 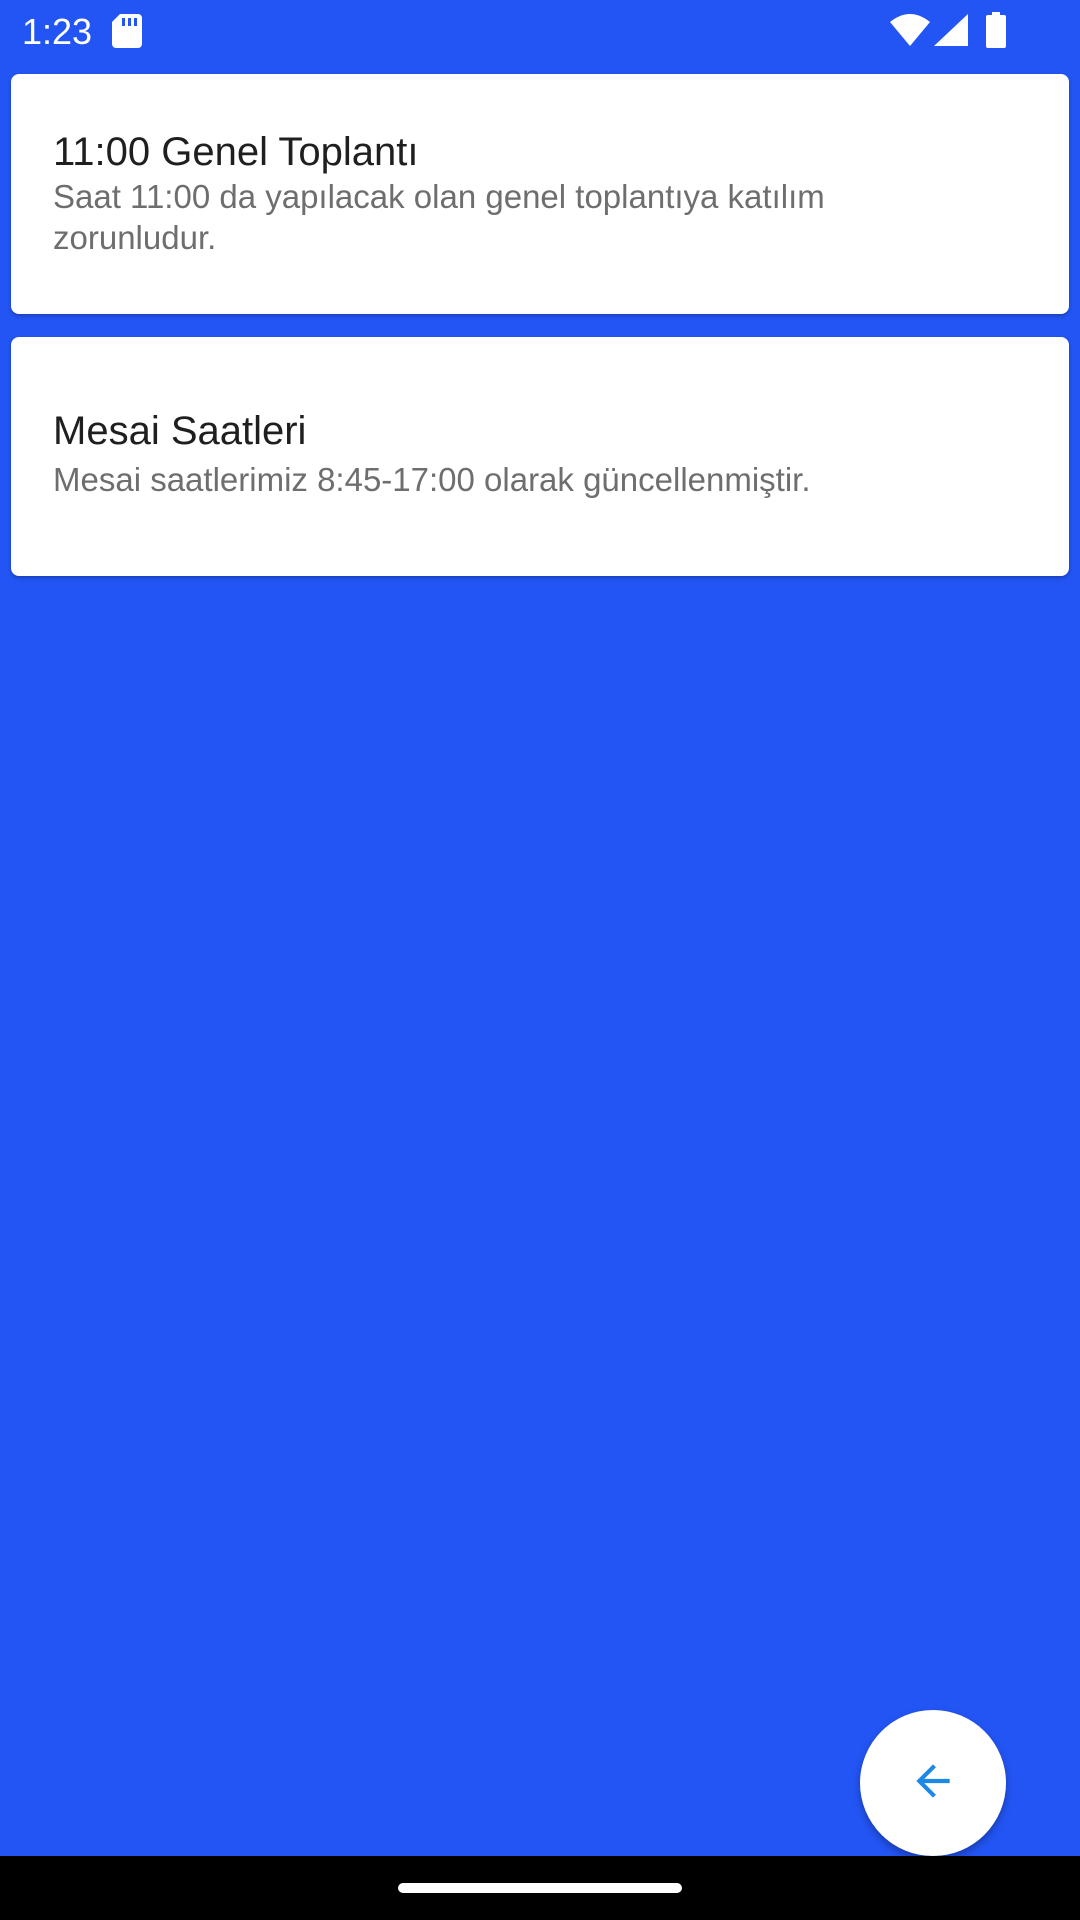 I want to click on announcement-title: 11:00 Genel Toplantı, so click(x=236, y=152).